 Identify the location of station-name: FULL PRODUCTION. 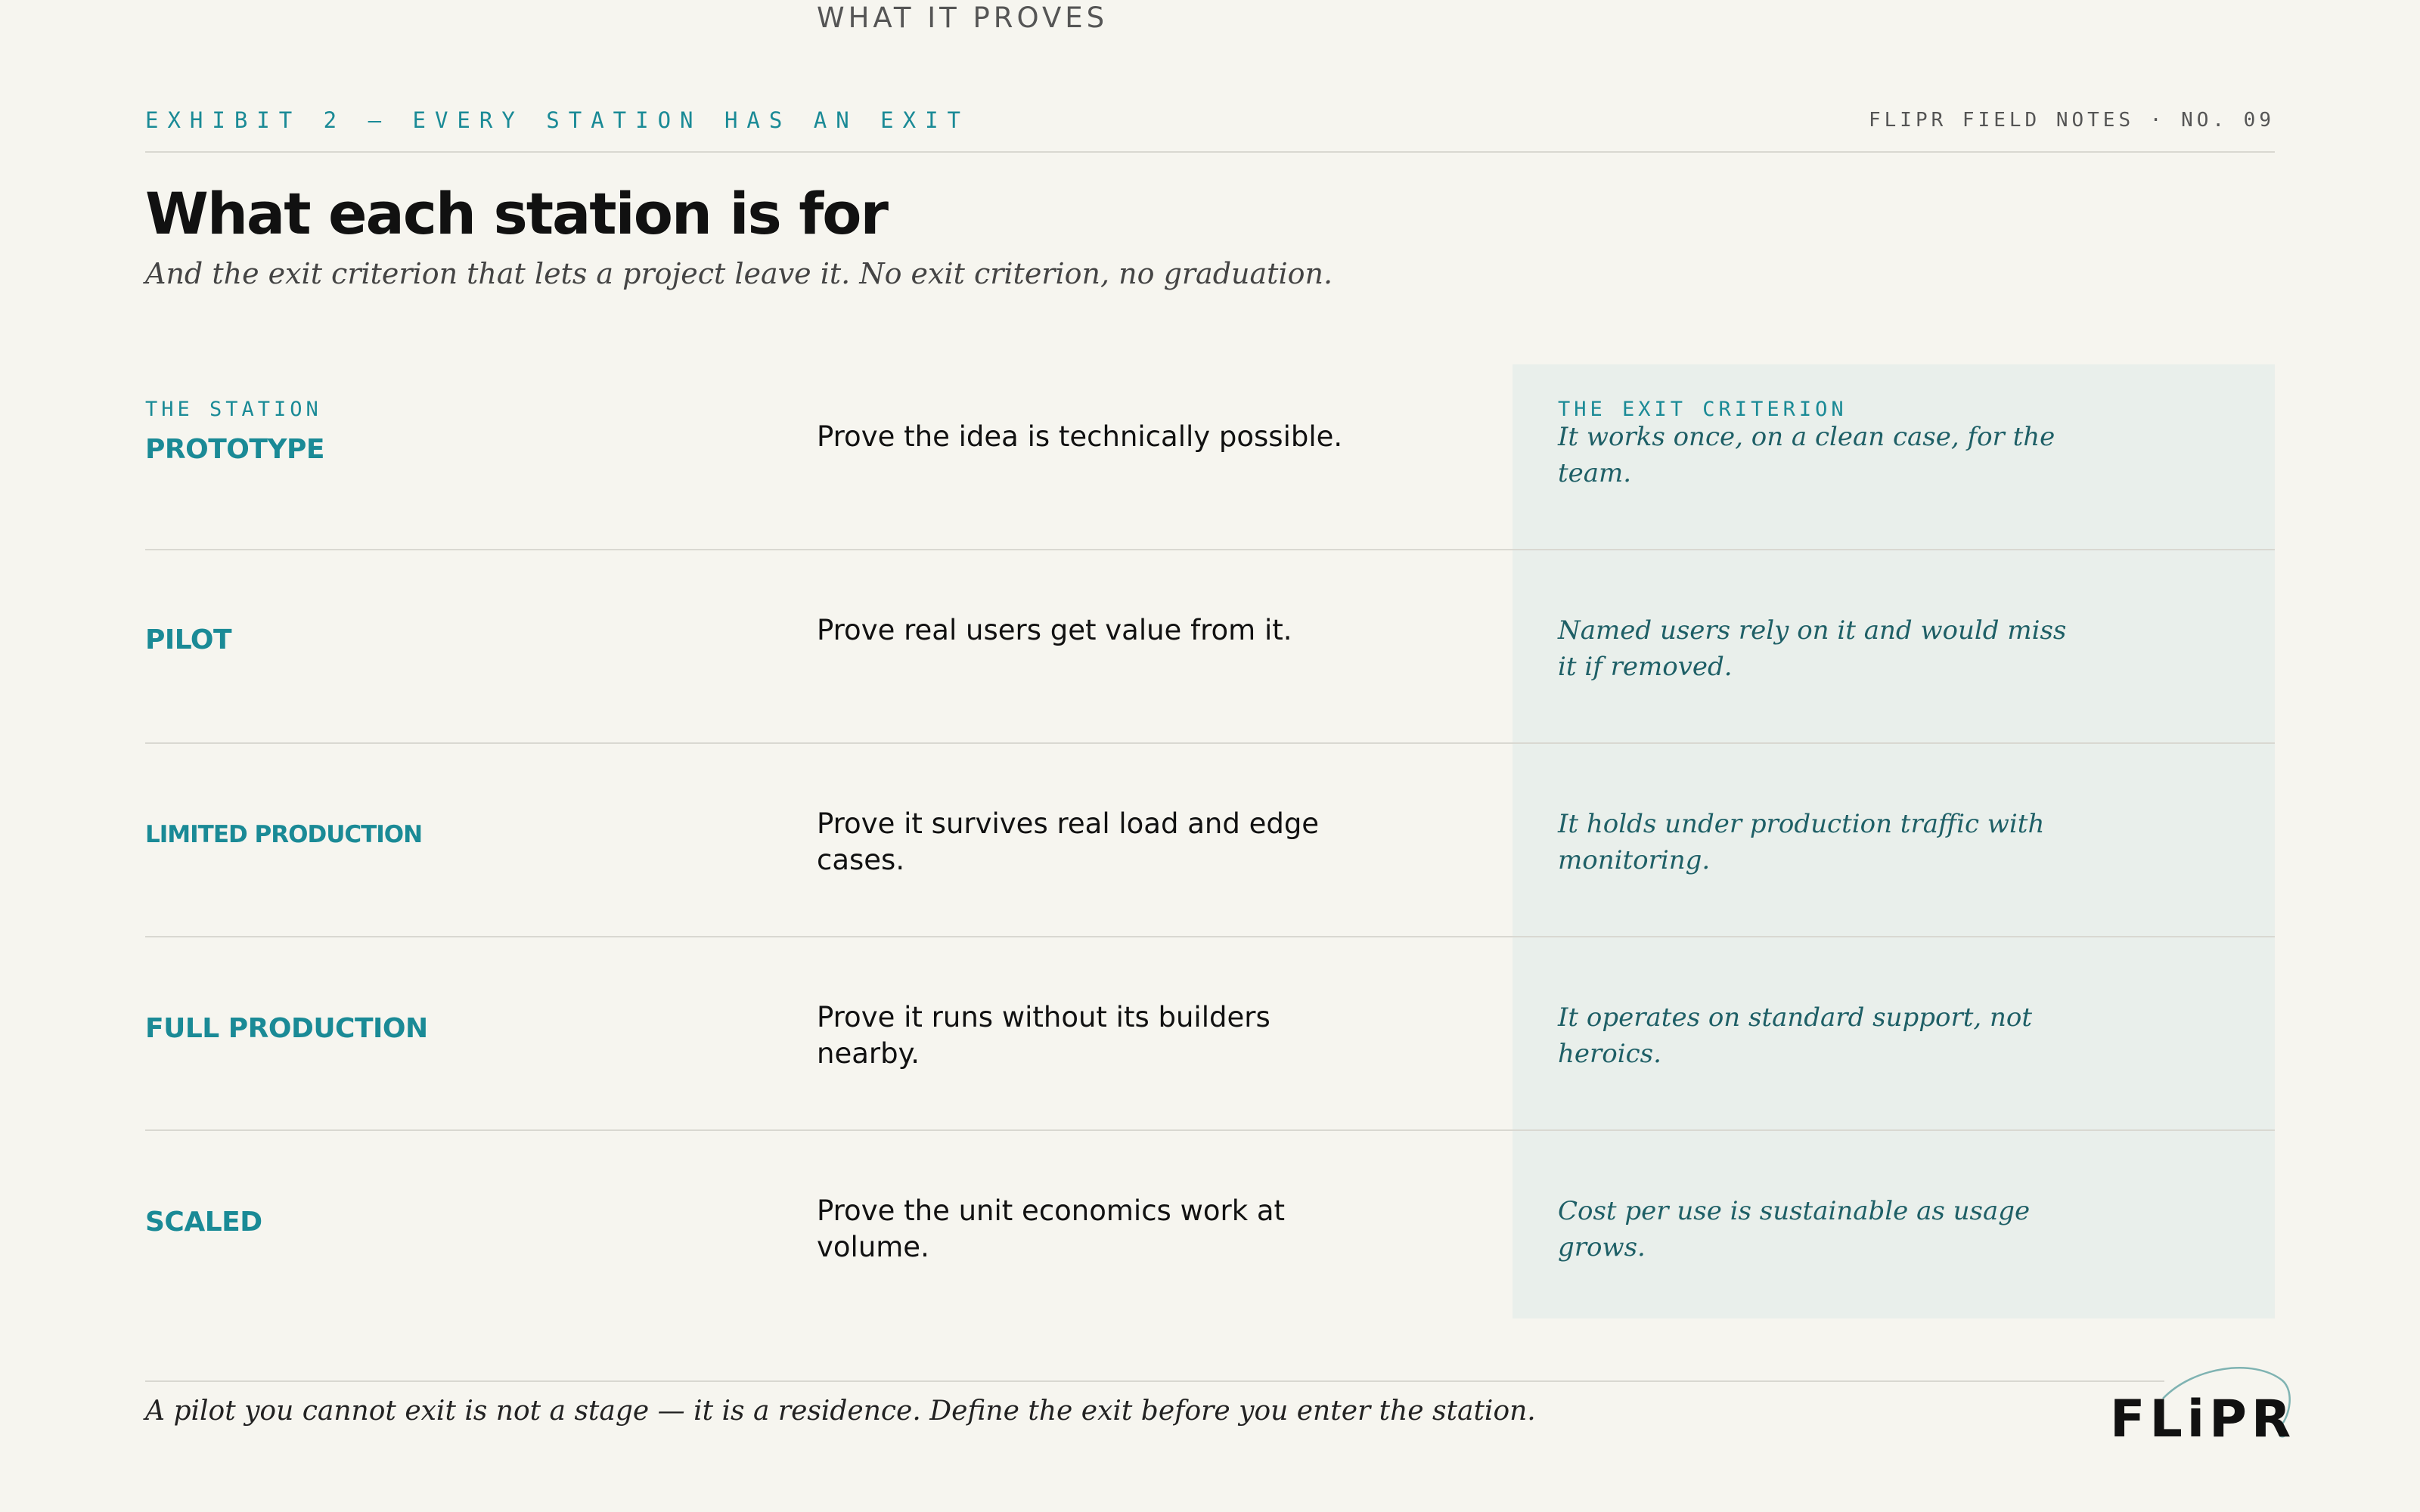
(286, 1028).